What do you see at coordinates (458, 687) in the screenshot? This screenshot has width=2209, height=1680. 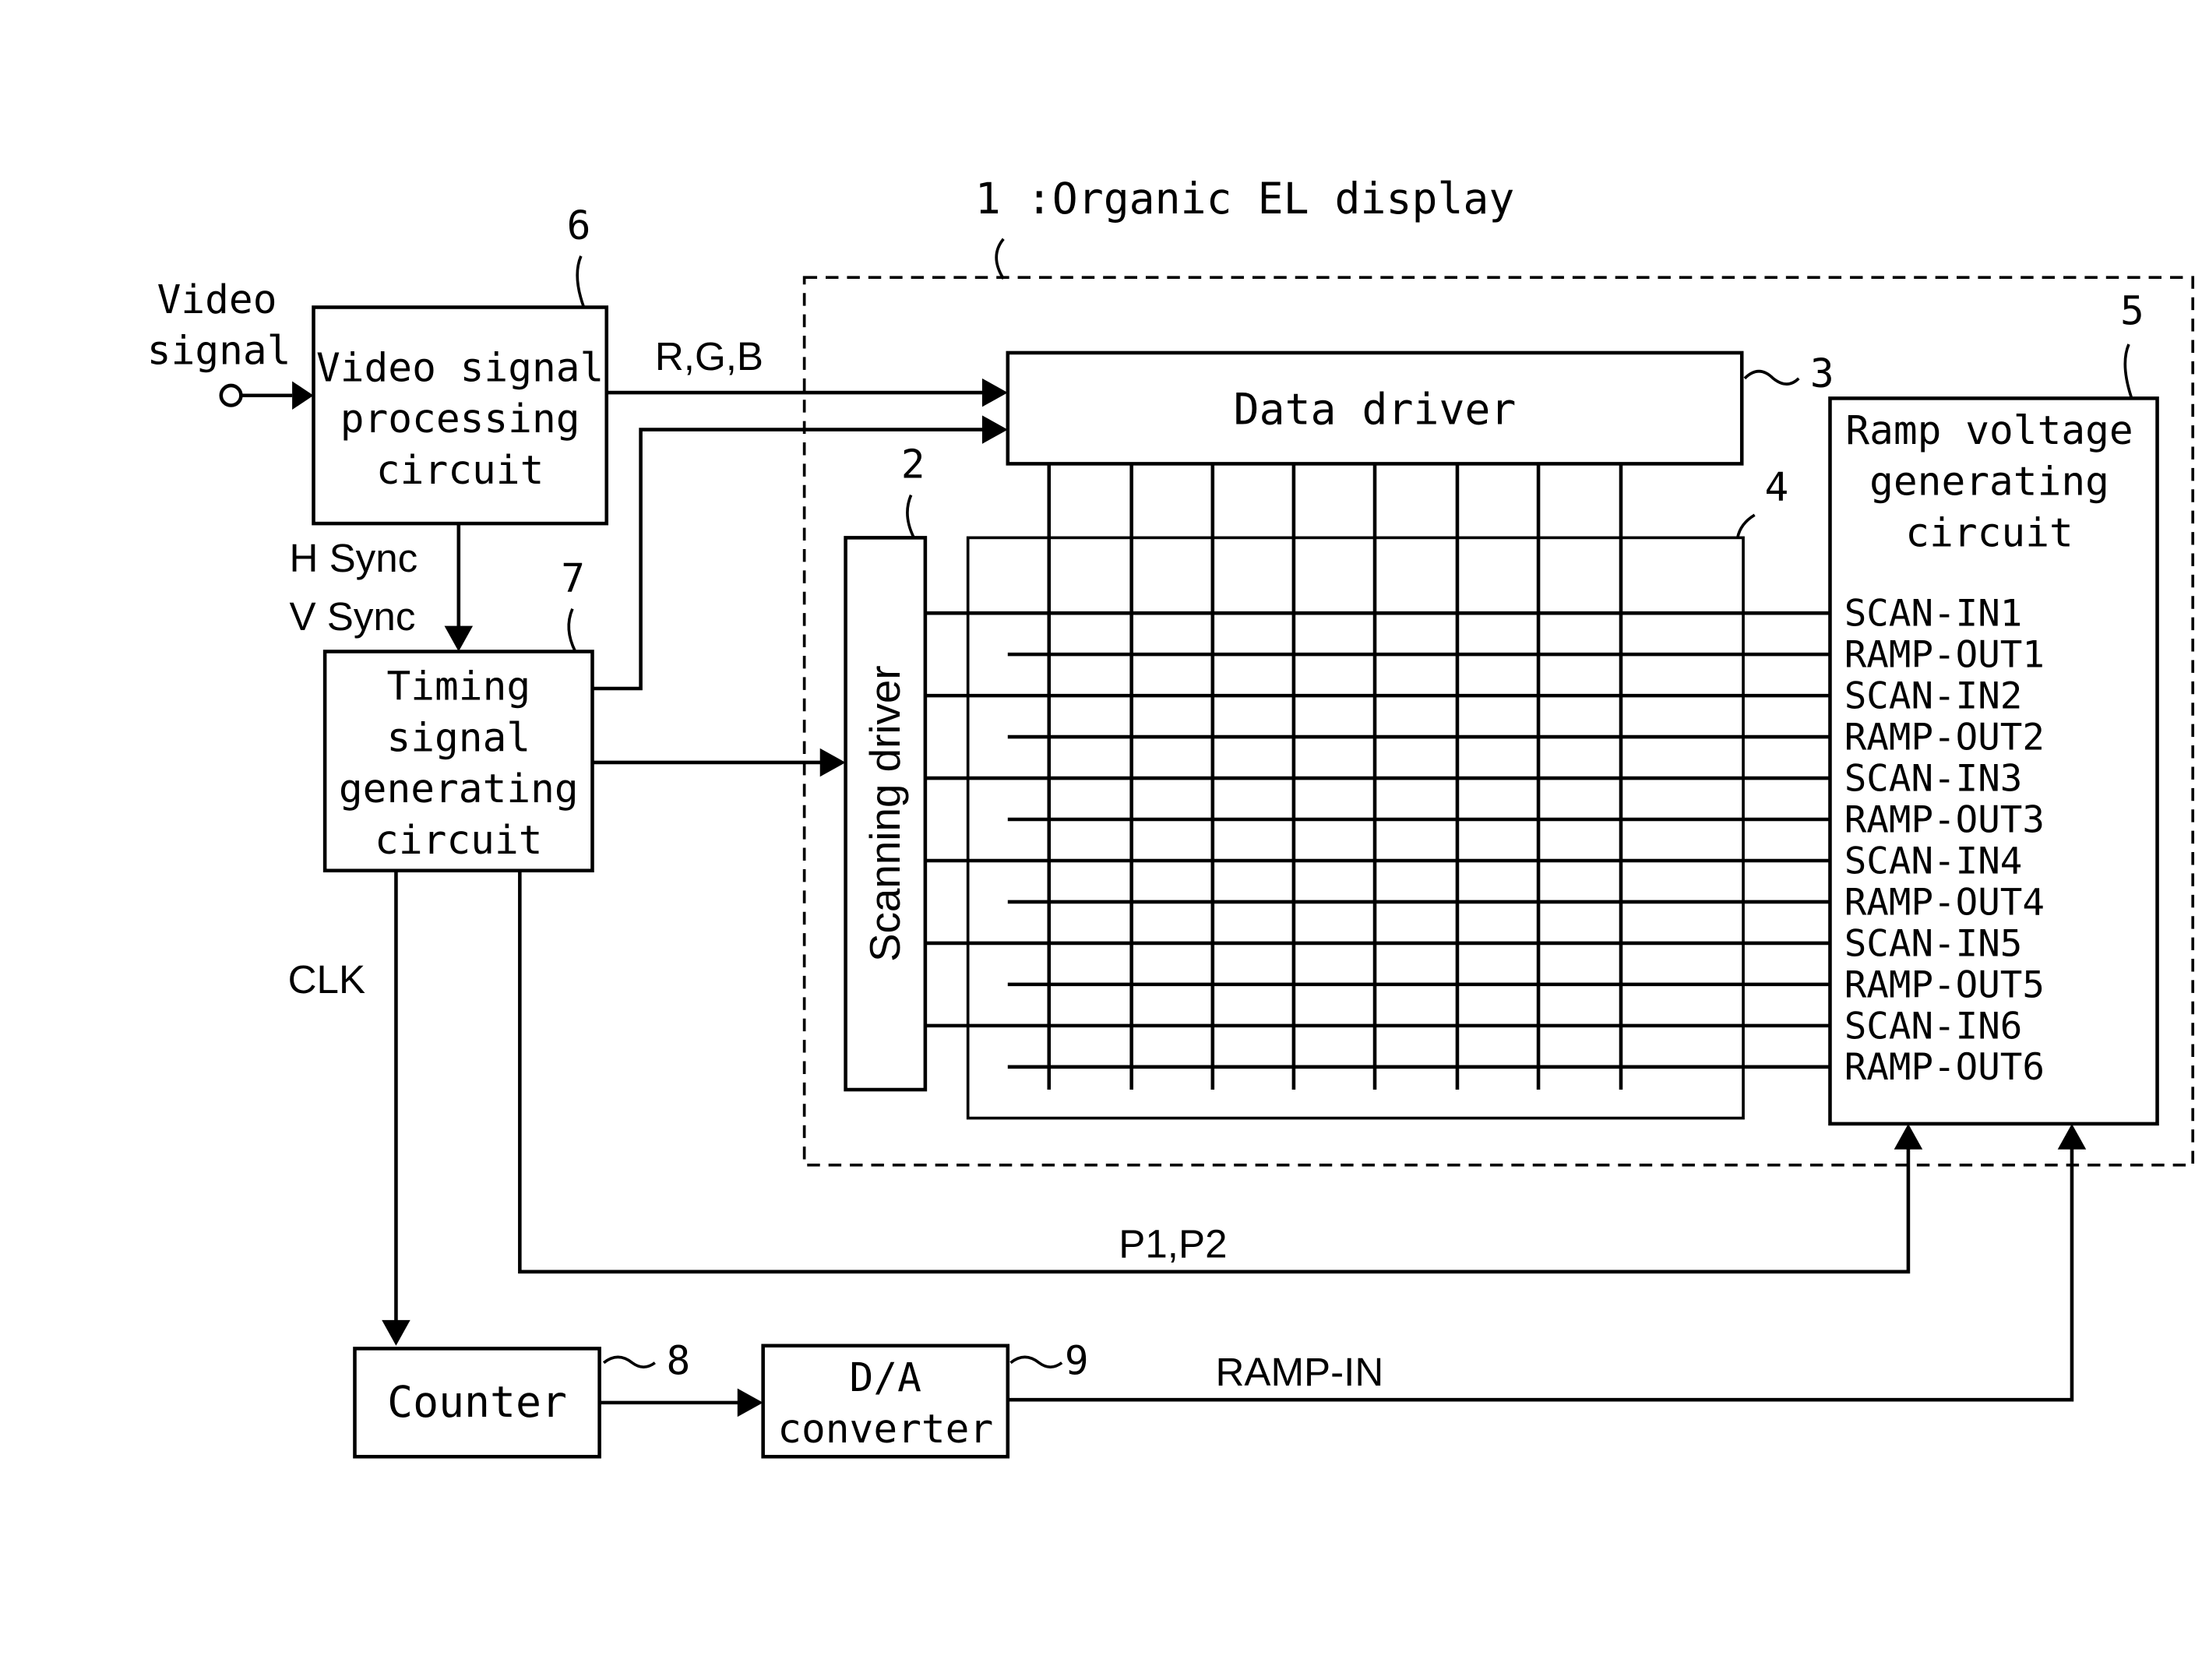 I see `timing-line-1: Timing` at bounding box center [458, 687].